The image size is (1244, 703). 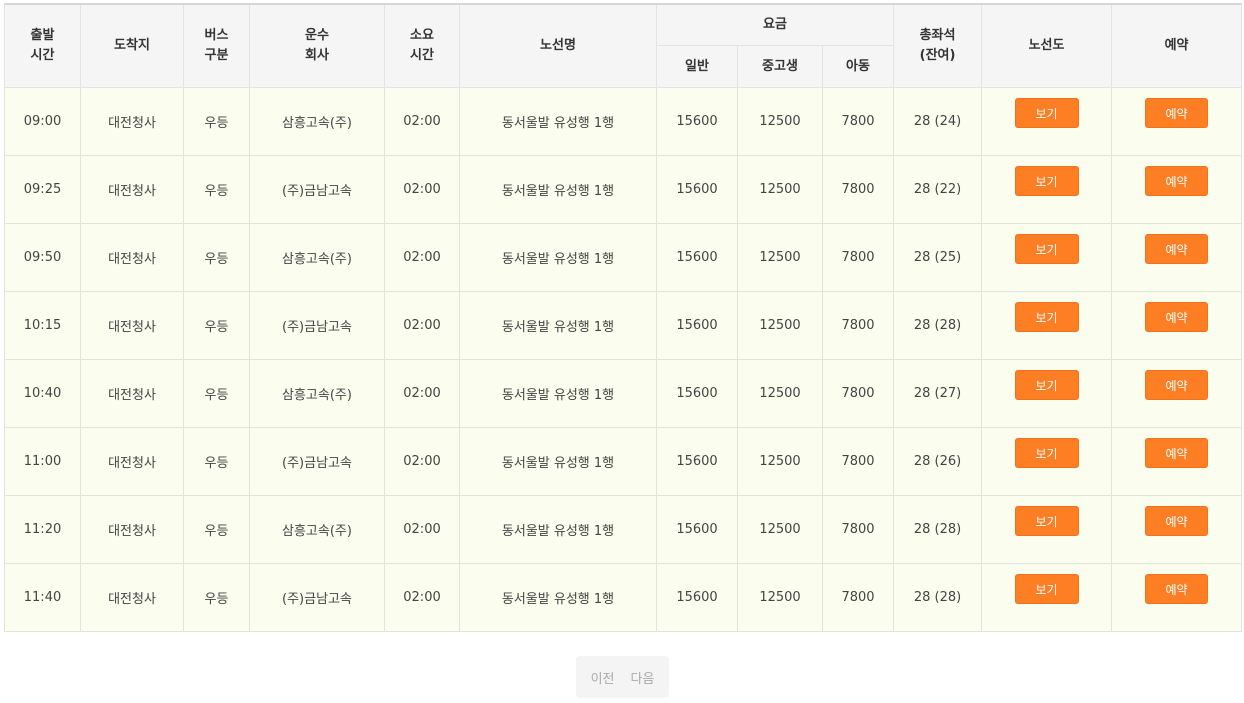 What do you see at coordinates (132, 45) in the screenshot?
I see `header-destination: 도착지` at bounding box center [132, 45].